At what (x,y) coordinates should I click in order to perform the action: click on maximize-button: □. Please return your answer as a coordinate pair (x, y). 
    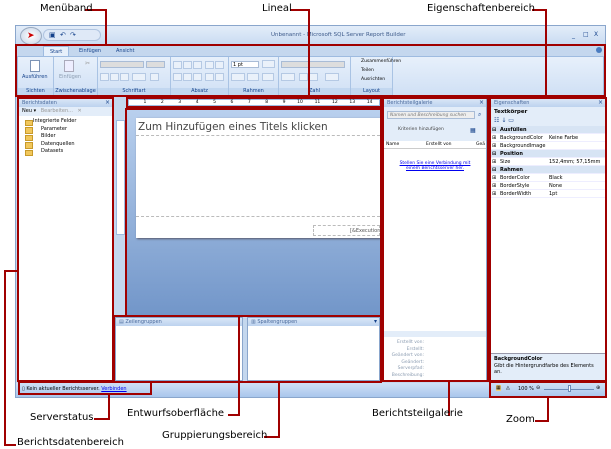
    Looking at the image, I should click on (586, 34).